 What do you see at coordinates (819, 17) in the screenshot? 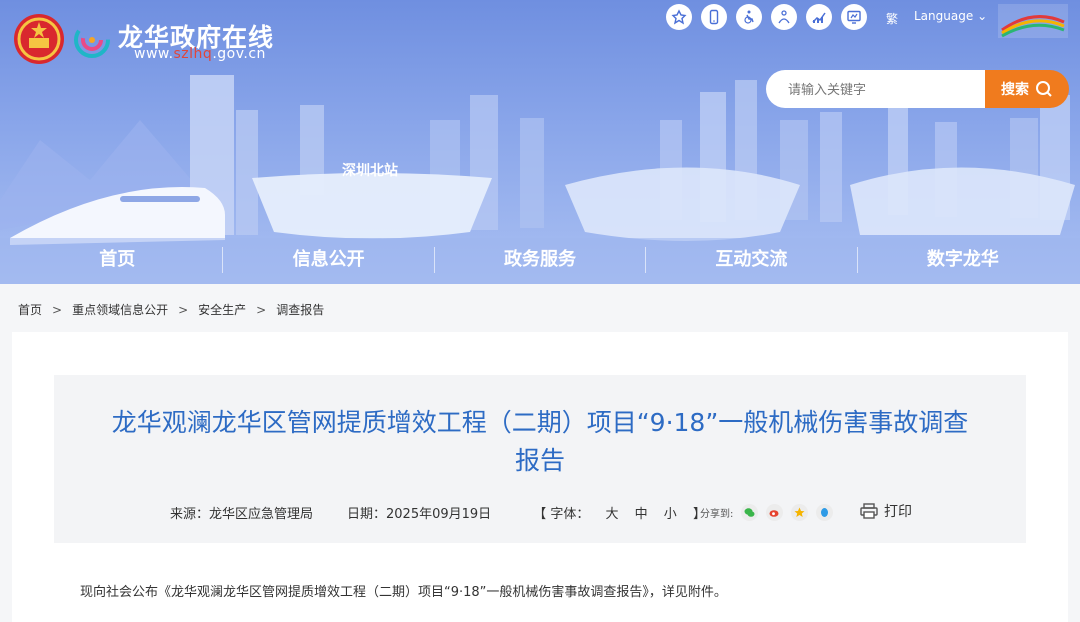
I see `statistics-icon` at bounding box center [819, 17].